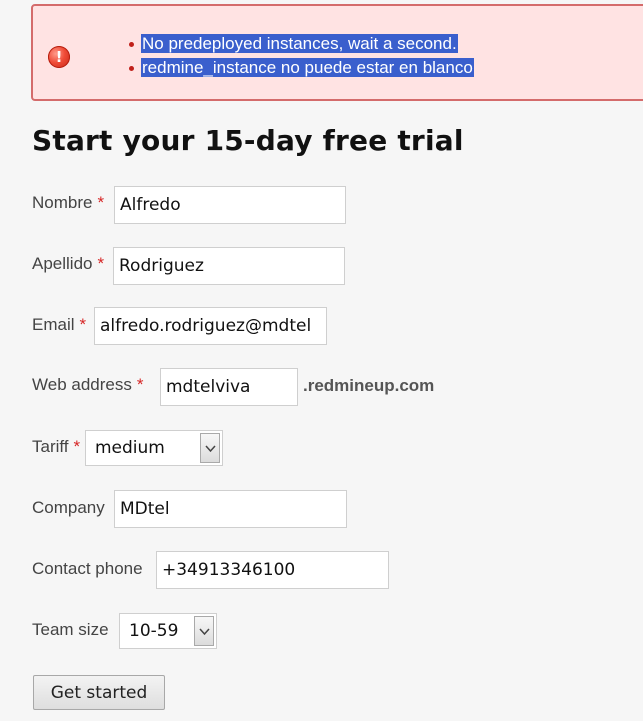 The height and width of the screenshot is (721, 643). Describe the element at coordinates (59, 324) in the screenshot. I see `email-label: Email *` at that location.